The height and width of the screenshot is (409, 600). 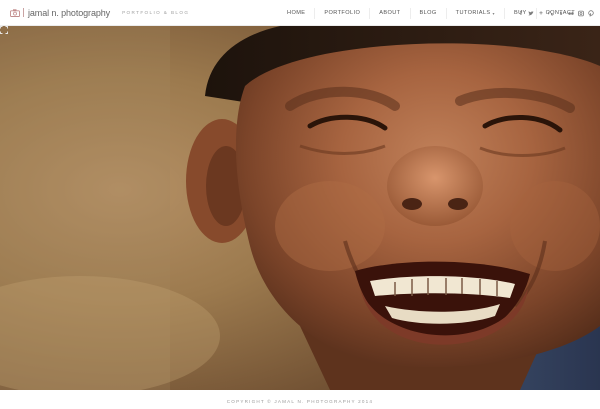 What do you see at coordinates (551, 13) in the screenshot?
I see `stumbleupon-icon` at bounding box center [551, 13].